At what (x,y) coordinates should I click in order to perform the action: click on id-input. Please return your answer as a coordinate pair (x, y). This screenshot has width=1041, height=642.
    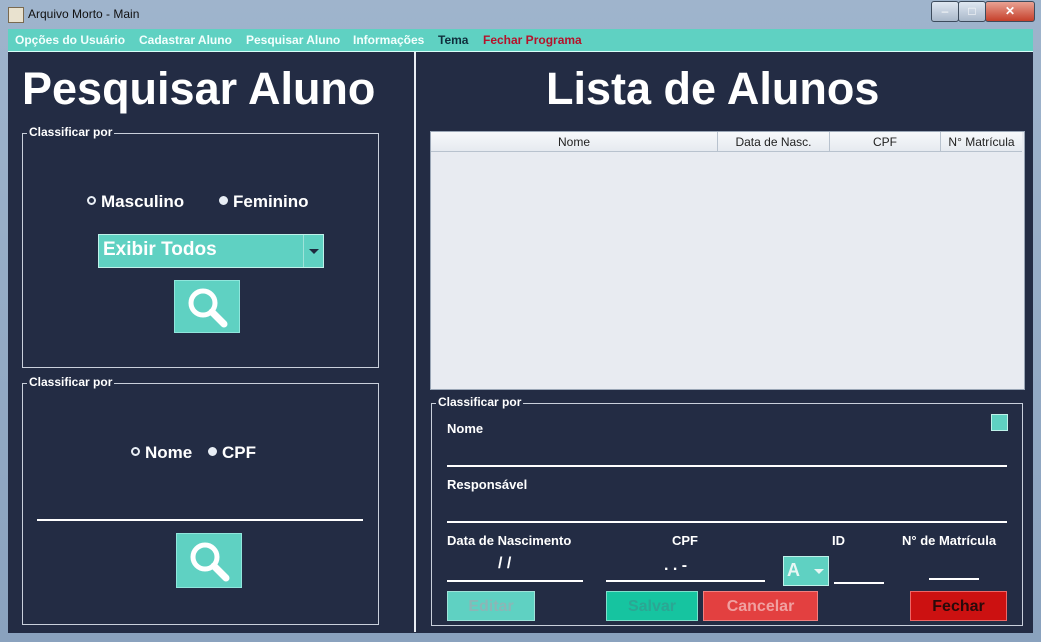
    Looking at the image, I should click on (859, 583).